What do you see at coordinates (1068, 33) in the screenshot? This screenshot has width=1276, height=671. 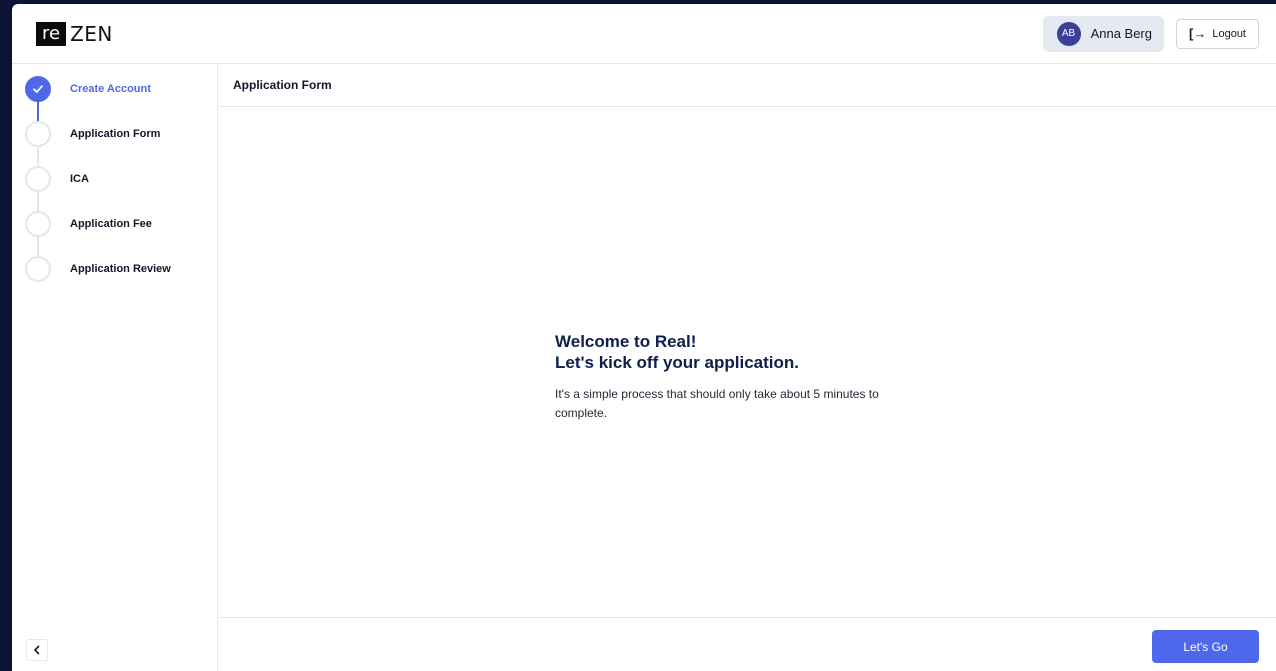 I see `avatar: AB` at bounding box center [1068, 33].